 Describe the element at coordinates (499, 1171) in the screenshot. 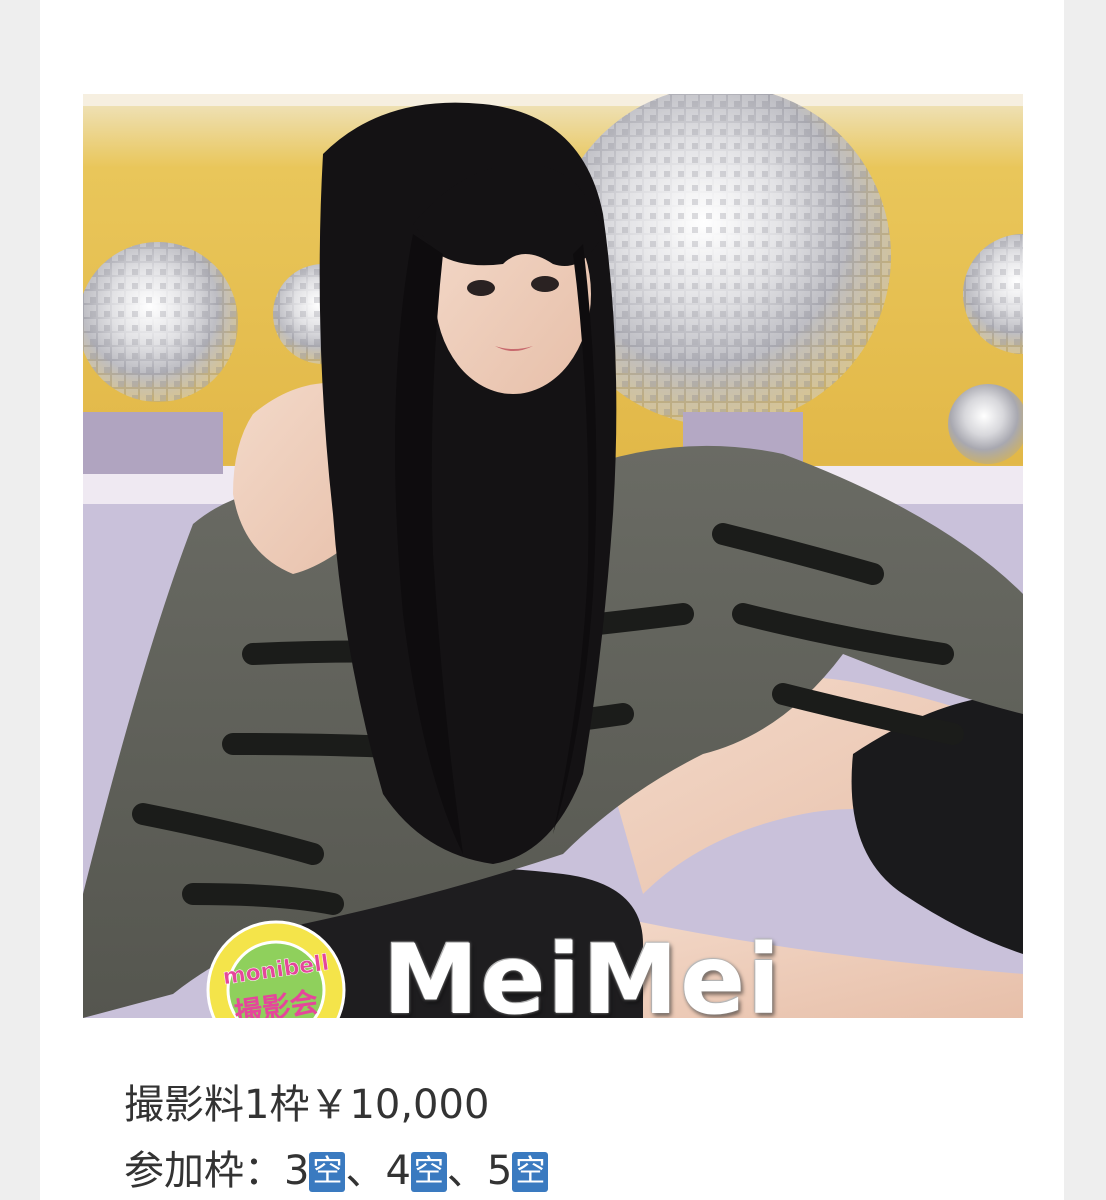

I see `slot-number: 5` at that location.